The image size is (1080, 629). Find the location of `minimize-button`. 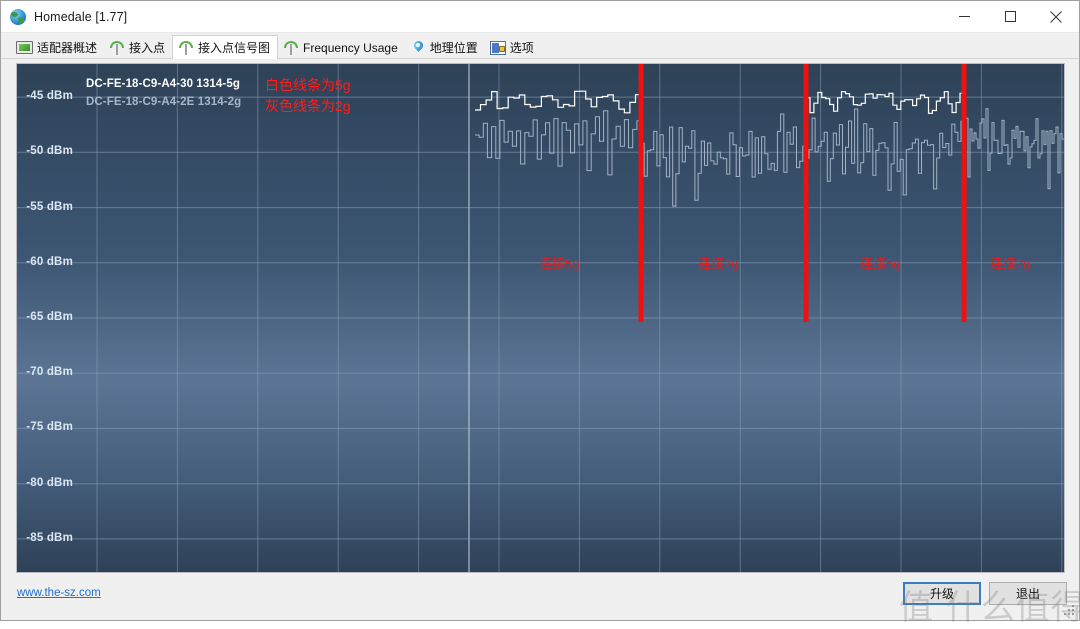

minimize-button is located at coordinates (964, 16).